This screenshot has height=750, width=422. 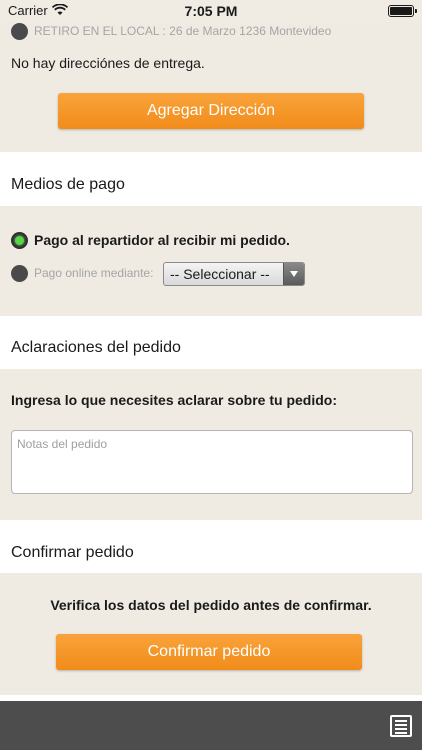 I want to click on bottom-toolbar, so click(x=211, y=725).